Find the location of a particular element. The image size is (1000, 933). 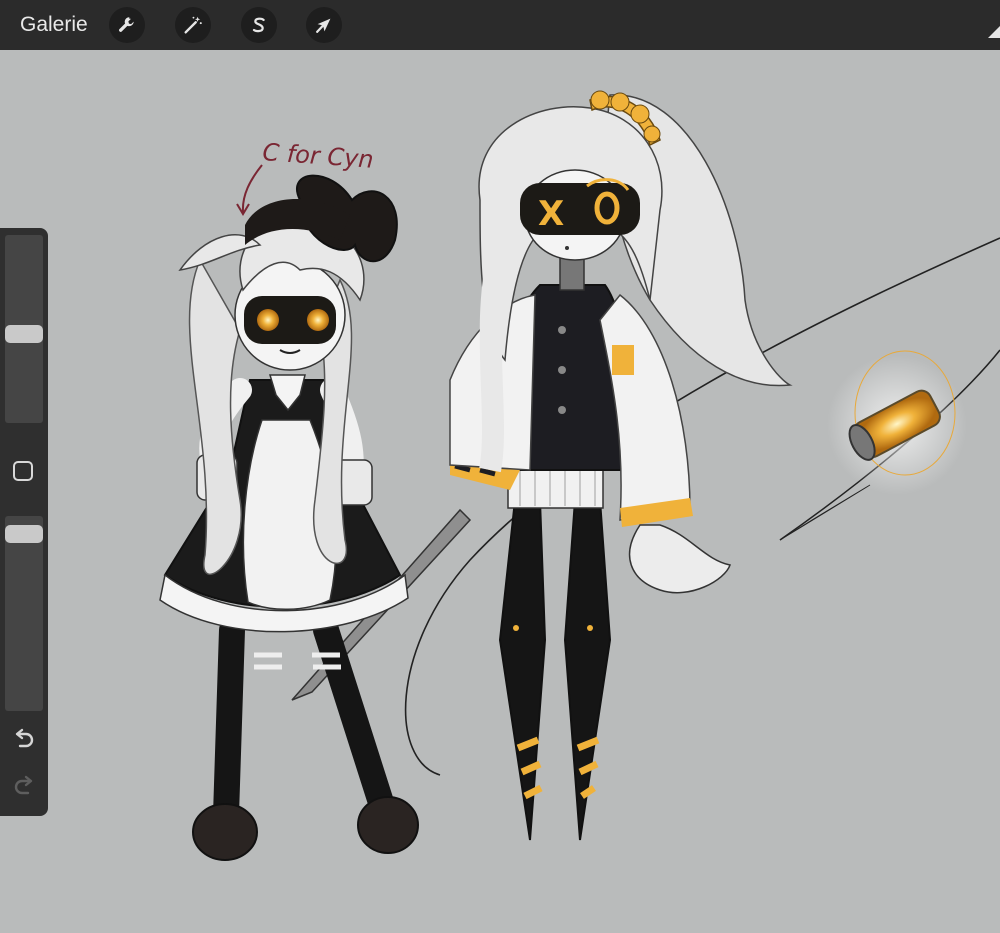

opacity-thumb is located at coordinates (24, 534).